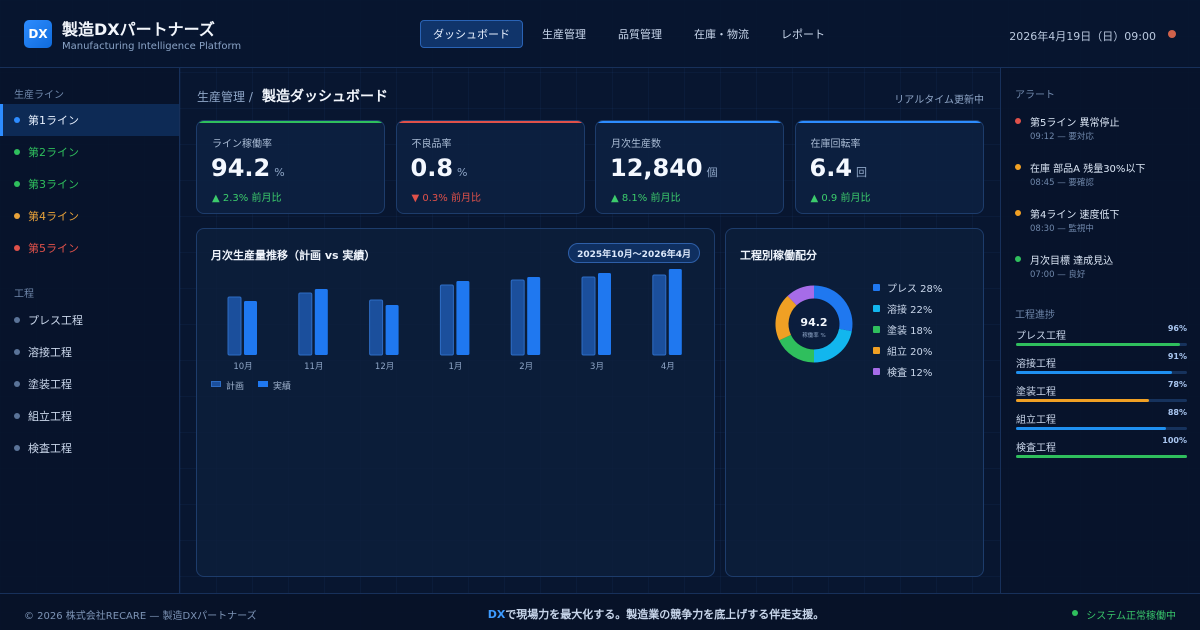  What do you see at coordinates (1062, 183) in the screenshot?
I see `alert-meta: 08:45 — 要確認` at bounding box center [1062, 183].